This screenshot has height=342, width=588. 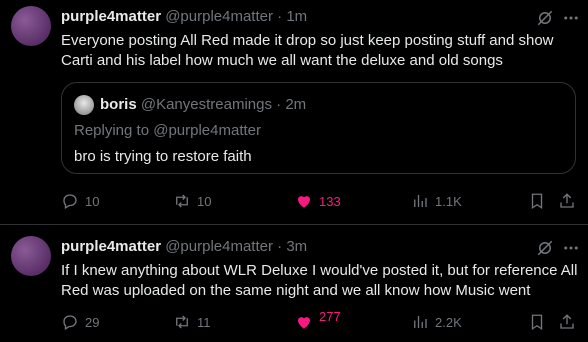 What do you see at coordinates (118, 104) in the screenshot?
I see `display-name: boris` at bounding box center [118, 104].